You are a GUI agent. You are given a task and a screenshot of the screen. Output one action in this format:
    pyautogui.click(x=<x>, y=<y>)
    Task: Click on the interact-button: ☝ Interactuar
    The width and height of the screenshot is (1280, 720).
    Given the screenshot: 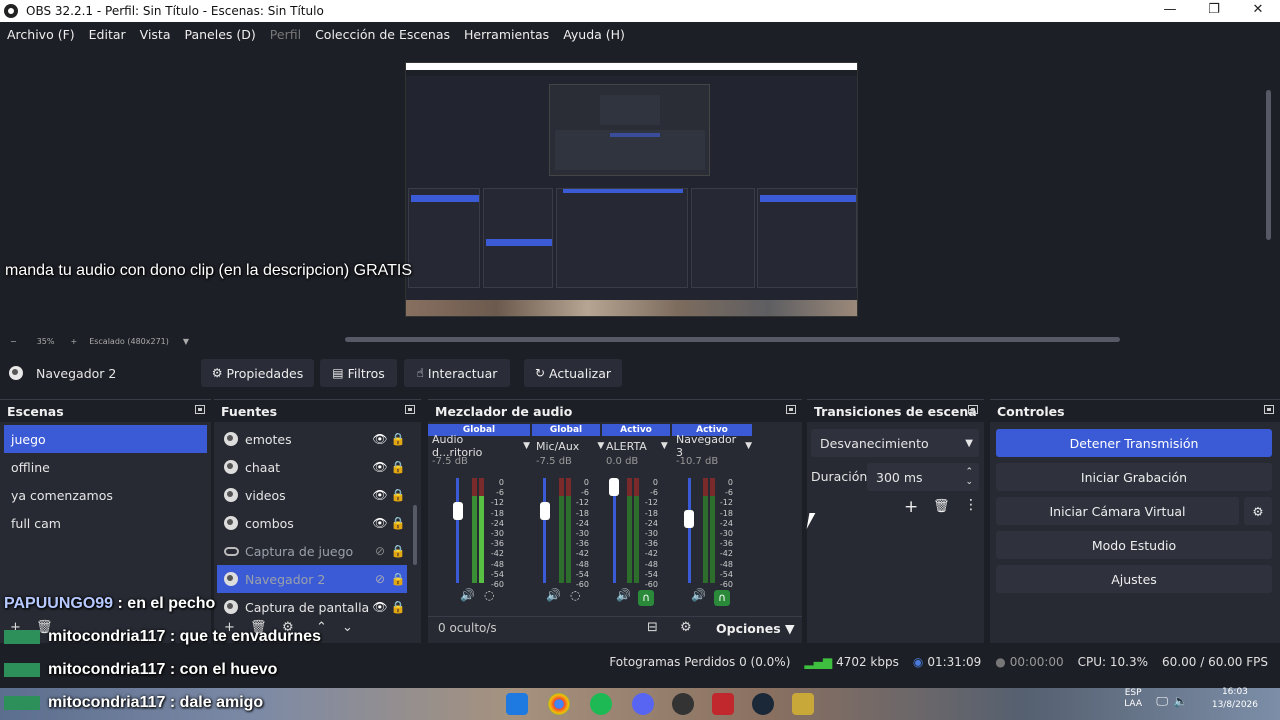 What is the action you would take?
    pyautogui.click(x=457, y=373)
    